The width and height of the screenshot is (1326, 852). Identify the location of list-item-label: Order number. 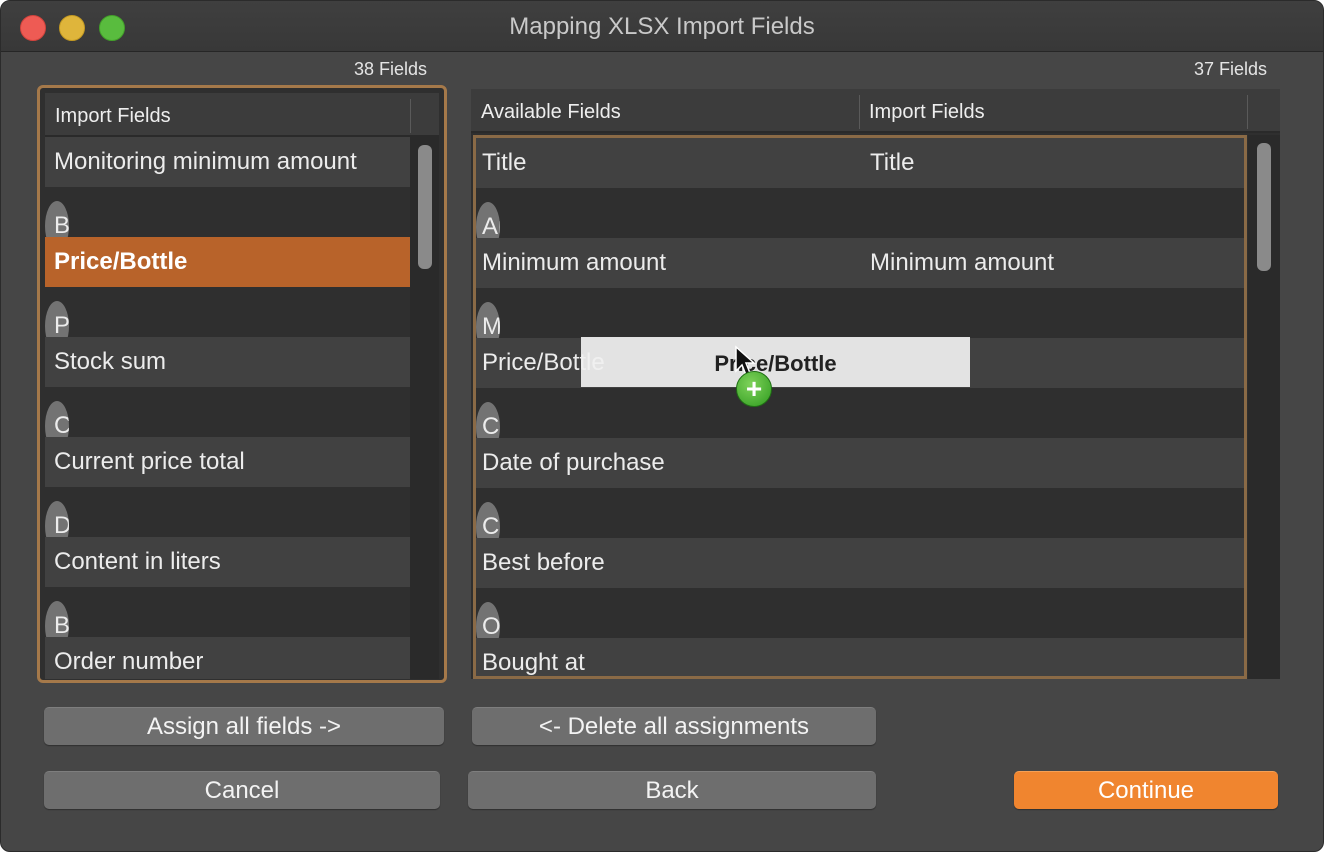
(129, 661).